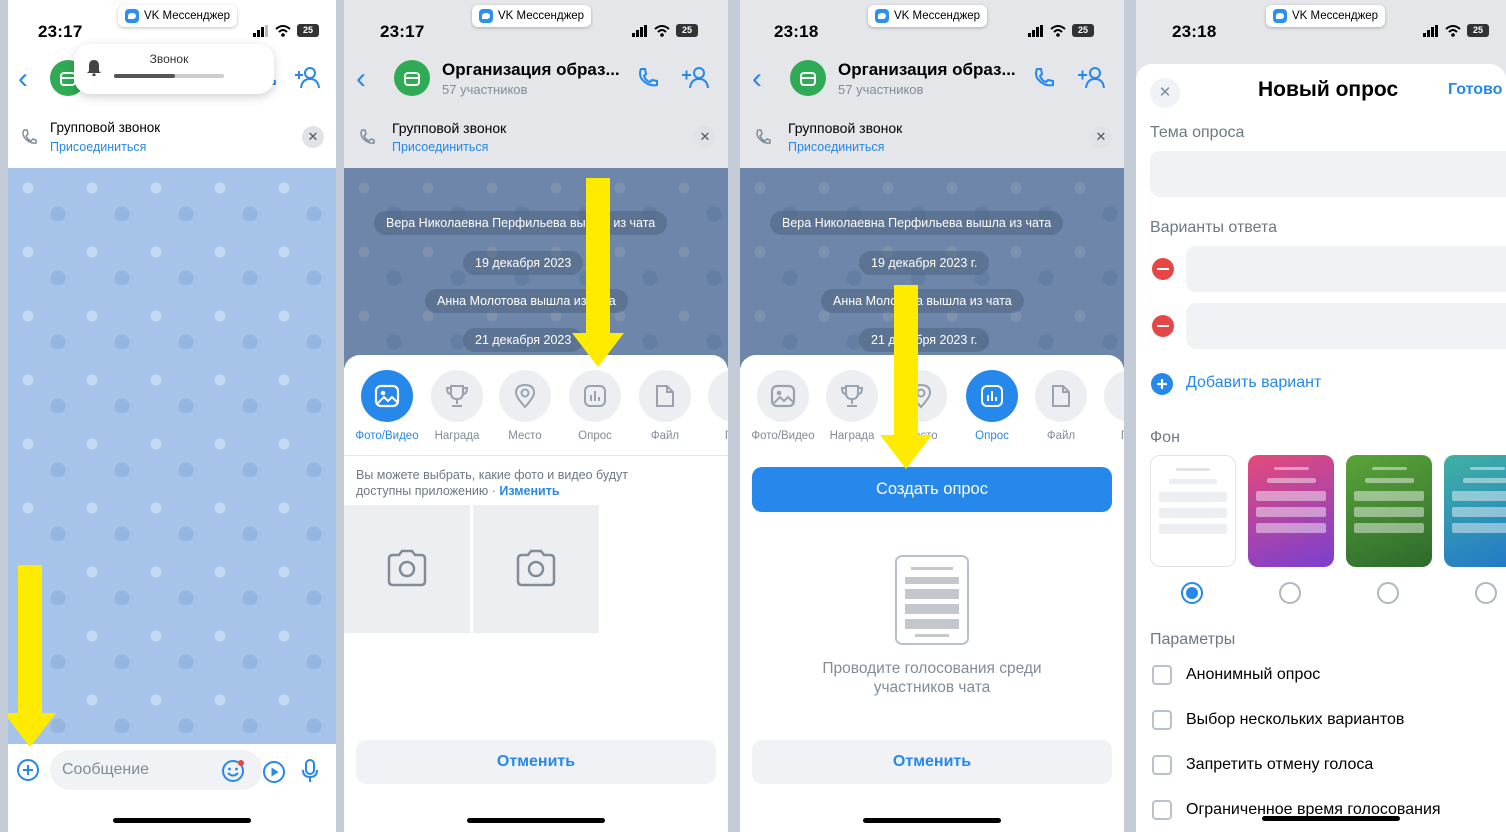  What do you see at coordinates (1475, 511) in the screenshot?
I see `background-option-teal` at bounding box center [1475, 511].